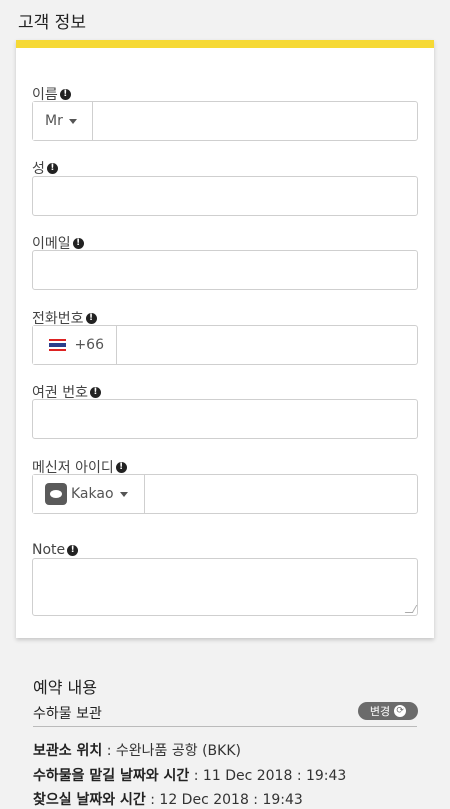  I want to click on surname-field, so click(225, 196).